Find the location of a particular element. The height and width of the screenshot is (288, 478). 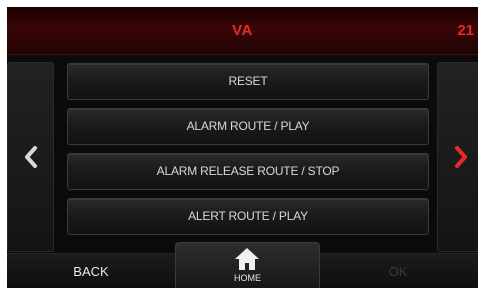

menu-item-alarm-release-route-stop: ALARM RELEASE ROUTE / STOP is located at coordinates (248, 171).